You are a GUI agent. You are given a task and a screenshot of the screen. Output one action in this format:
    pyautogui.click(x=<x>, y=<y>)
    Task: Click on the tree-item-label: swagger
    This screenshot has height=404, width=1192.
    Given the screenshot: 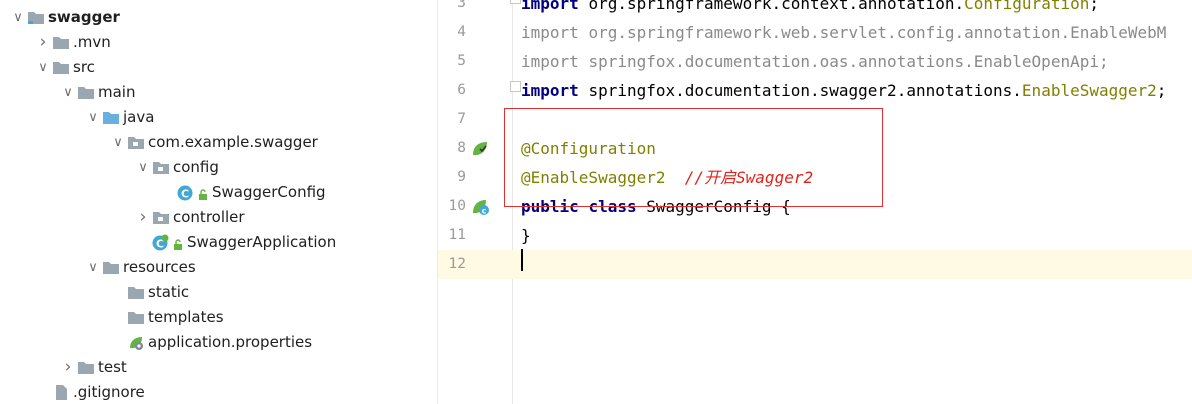 What is the action you would take?
    pyautogui.click(x=84, y=17)
    